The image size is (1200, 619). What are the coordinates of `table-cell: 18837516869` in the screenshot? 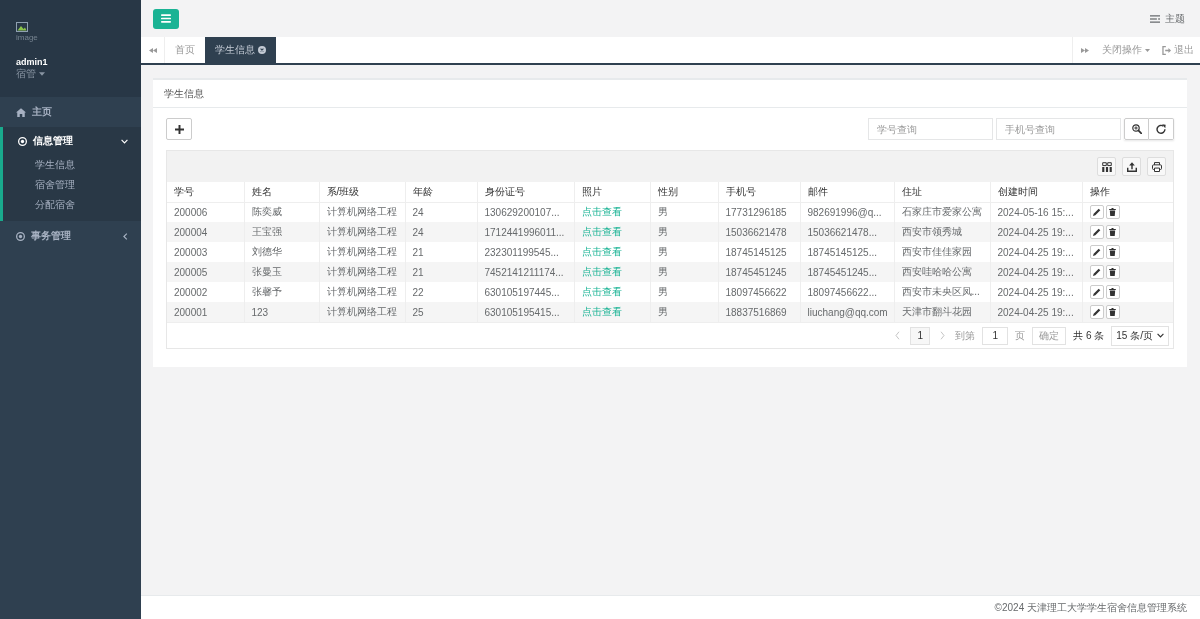 It's located at (759, 312).